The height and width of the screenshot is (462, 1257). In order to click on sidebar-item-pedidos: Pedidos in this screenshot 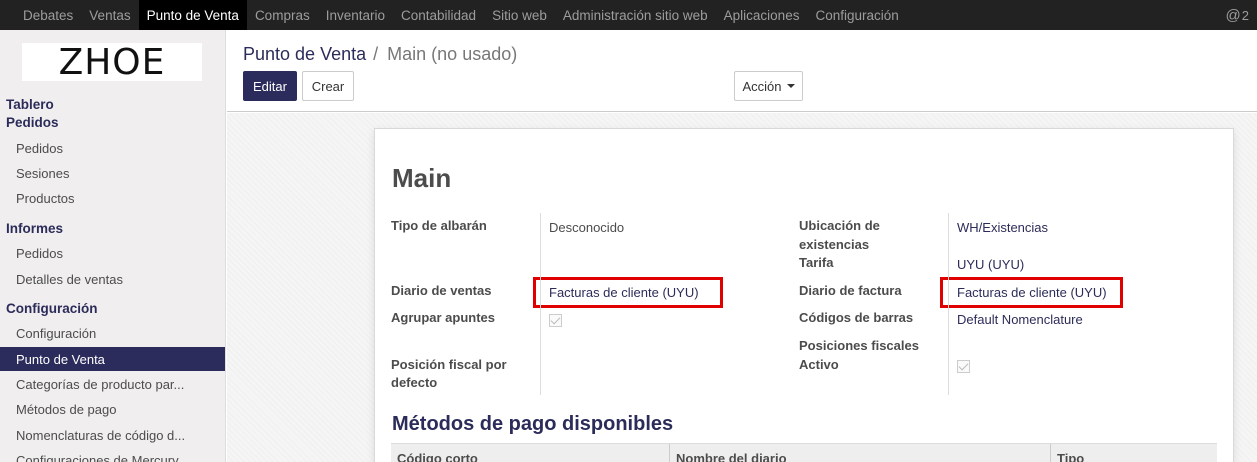, I will do `click(112, 148)`.